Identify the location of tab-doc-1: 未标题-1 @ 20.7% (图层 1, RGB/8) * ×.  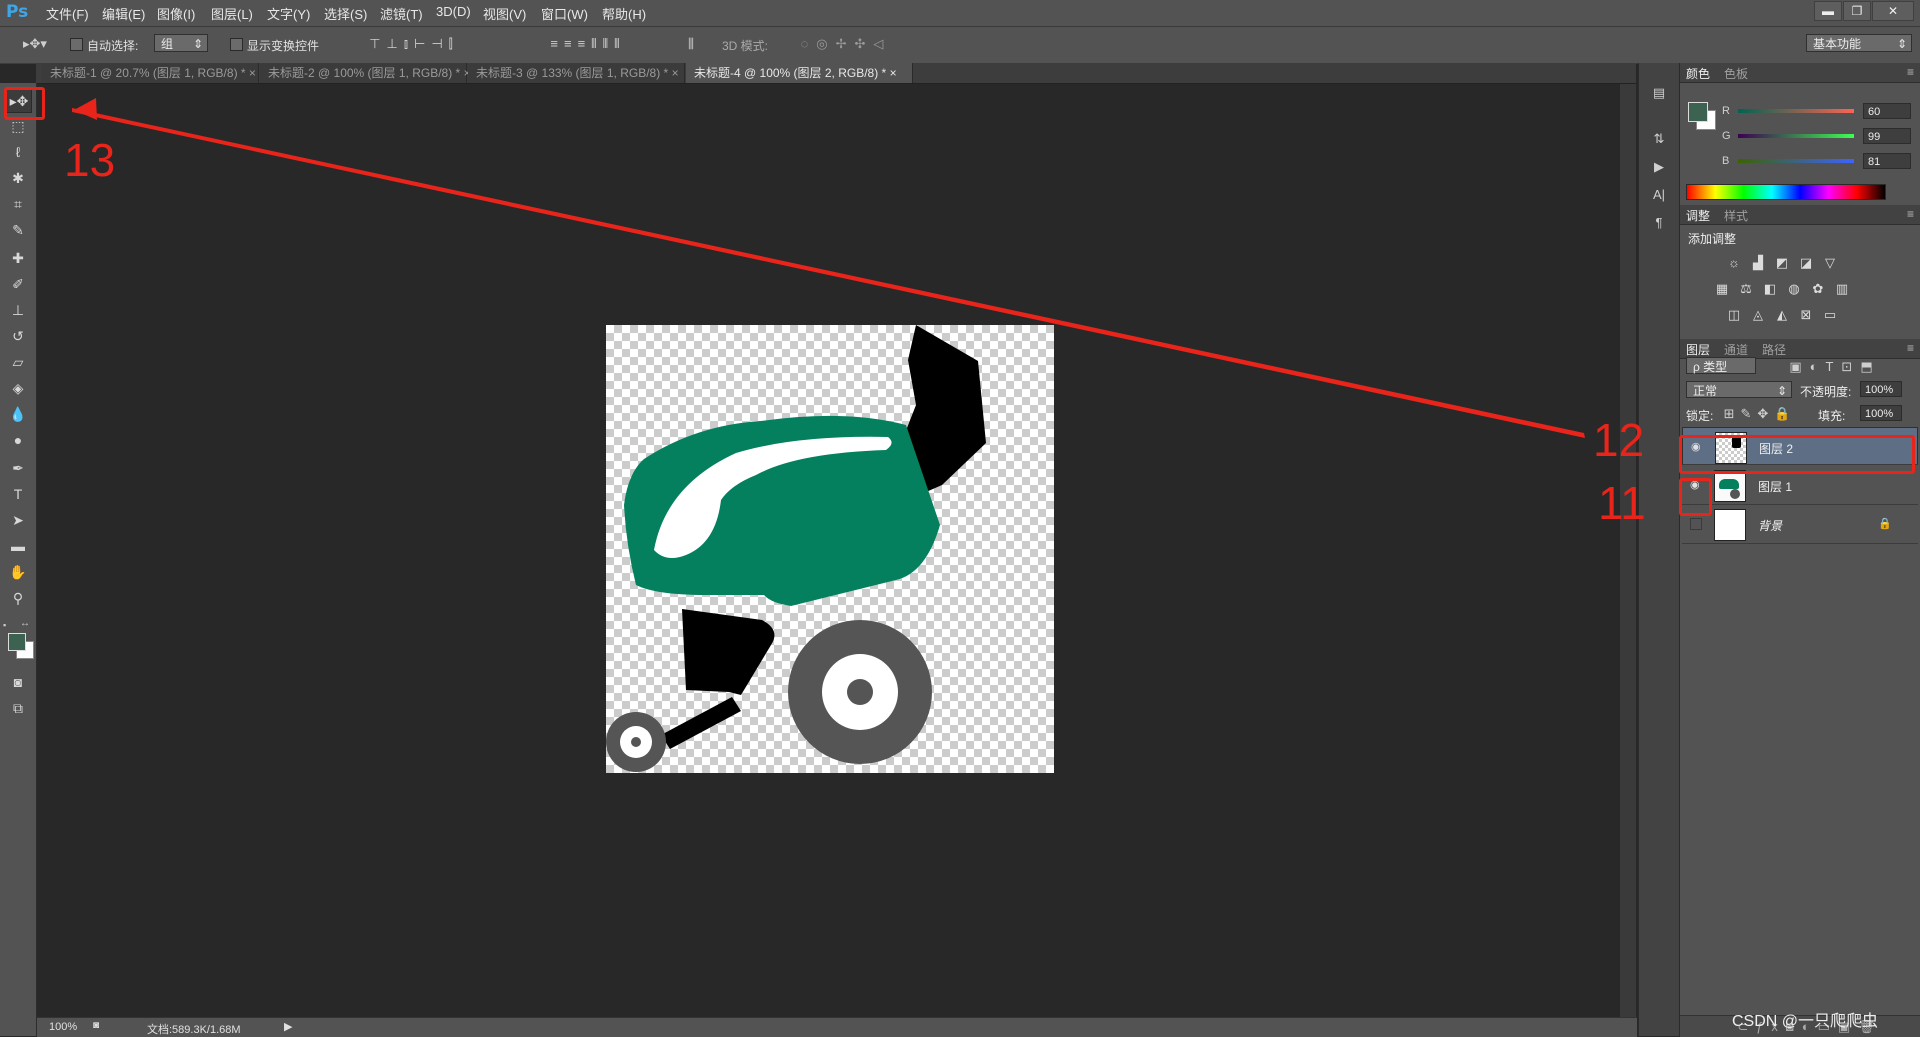
(150, 73).